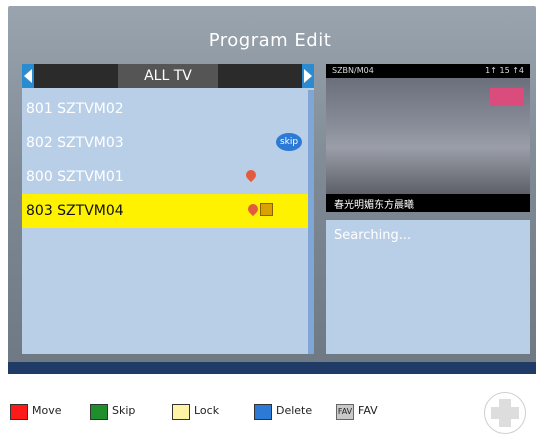  What do you see at coordinates (368, 410) in the screenshot?
I see `fav-label: FAV` at bounding box center [368, 410].